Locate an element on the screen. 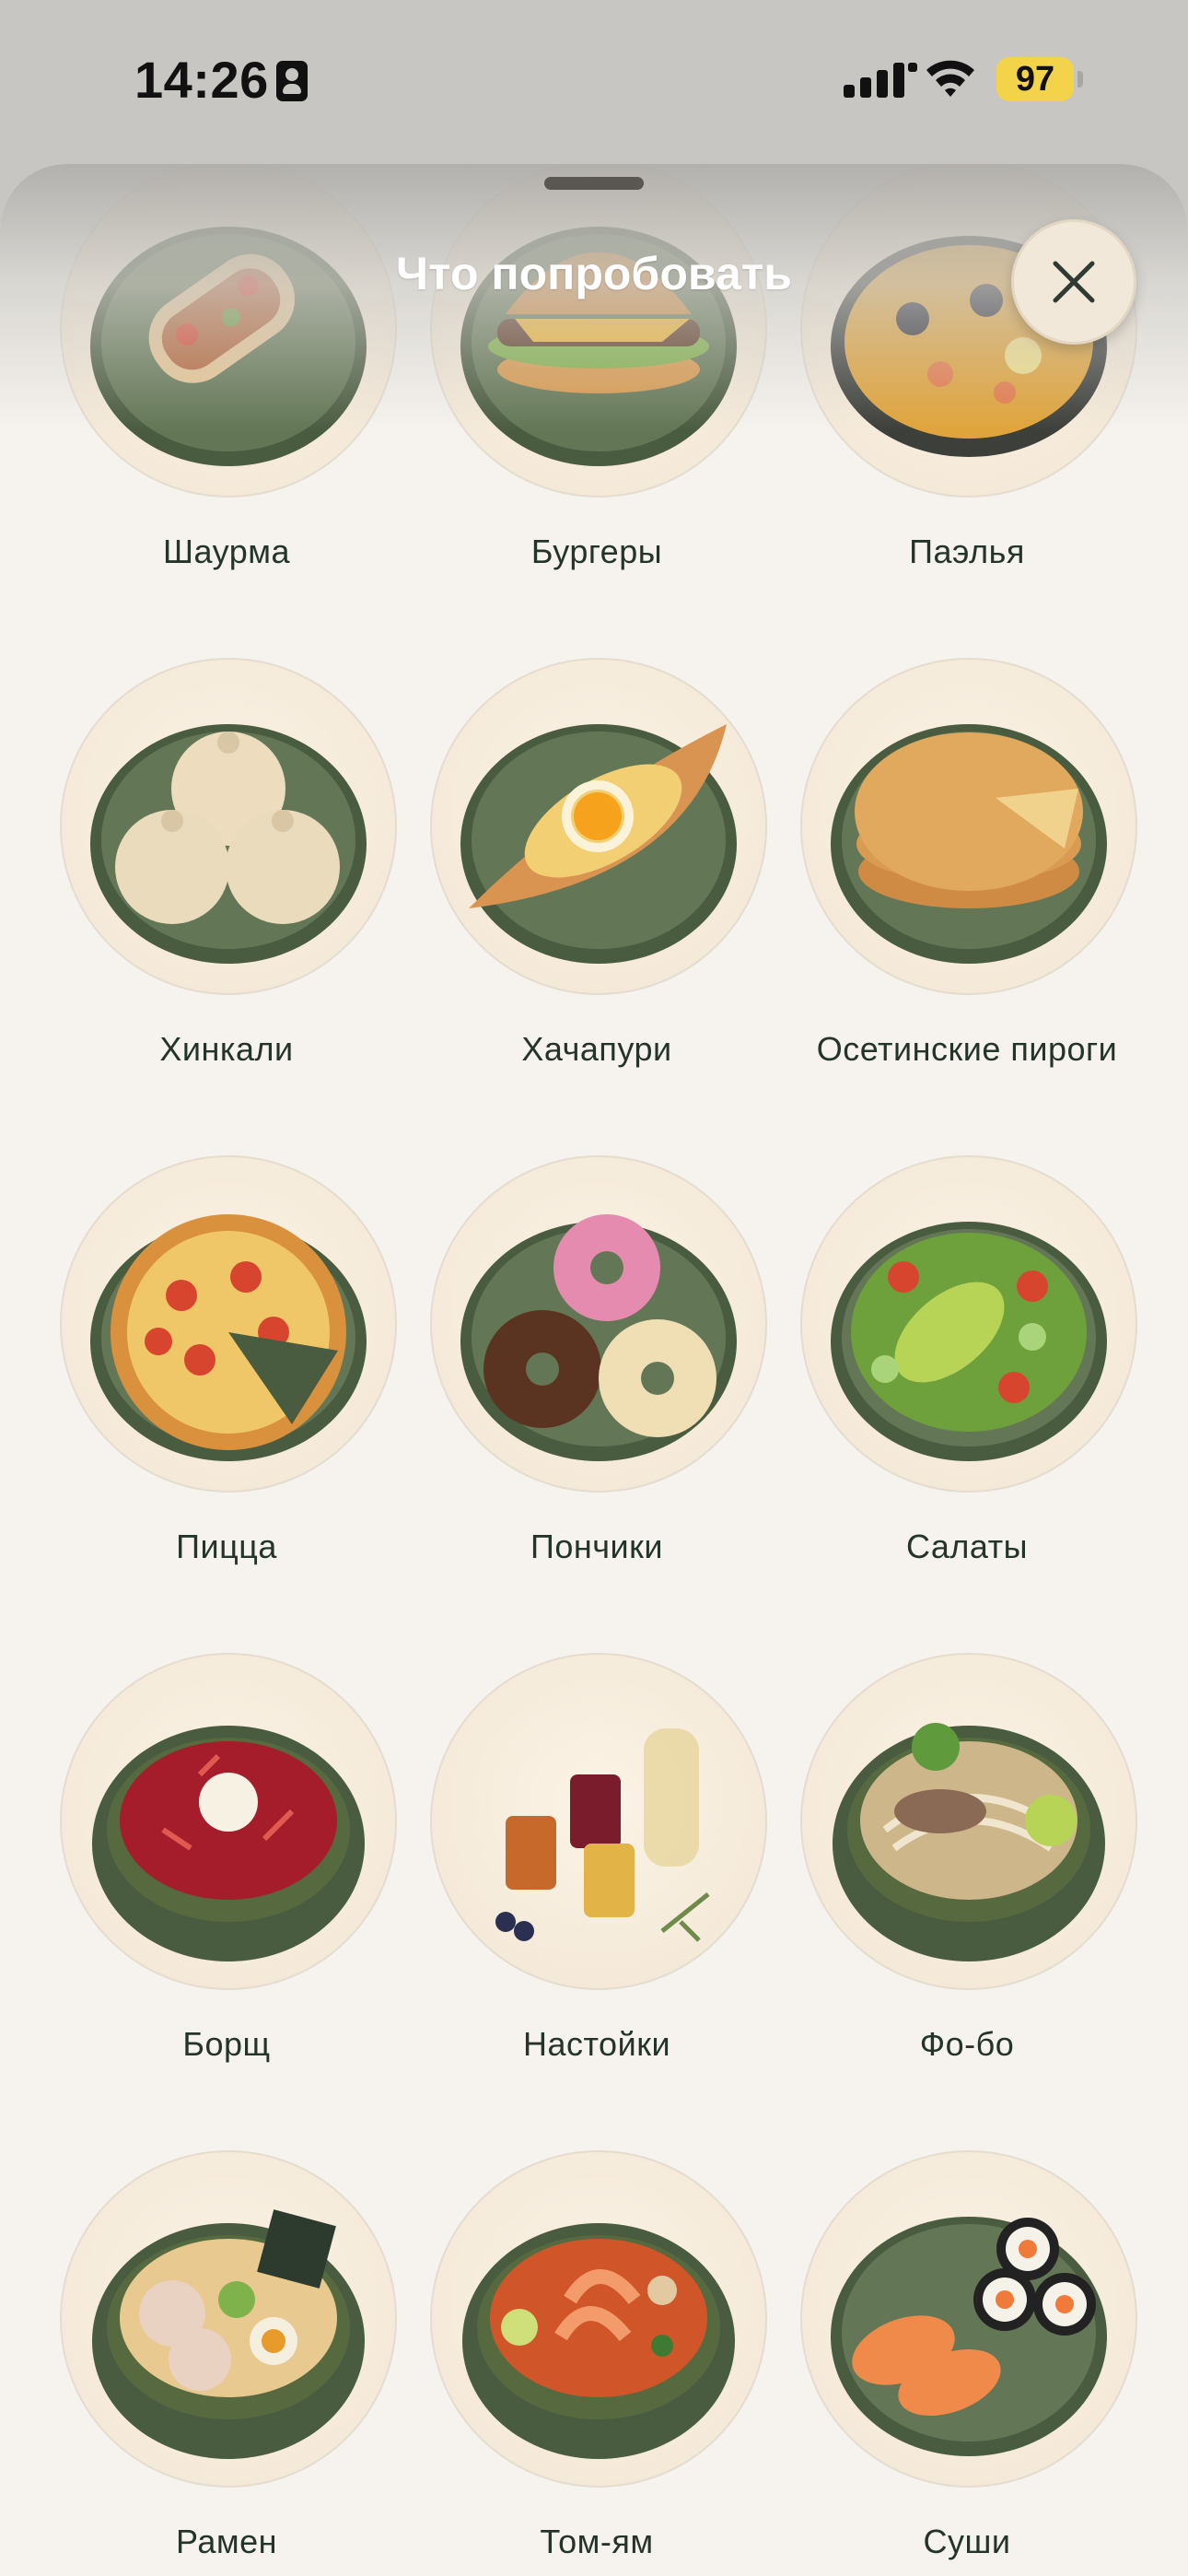  dish-tile: Салаты is located at coordinates (962, 1385).